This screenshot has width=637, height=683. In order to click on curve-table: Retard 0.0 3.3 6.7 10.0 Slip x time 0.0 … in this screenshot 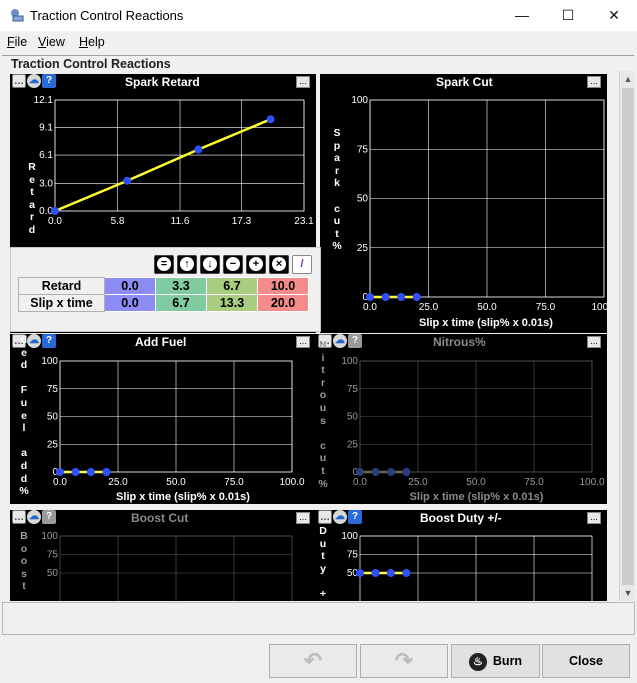, I will do `click(163, 294)`.